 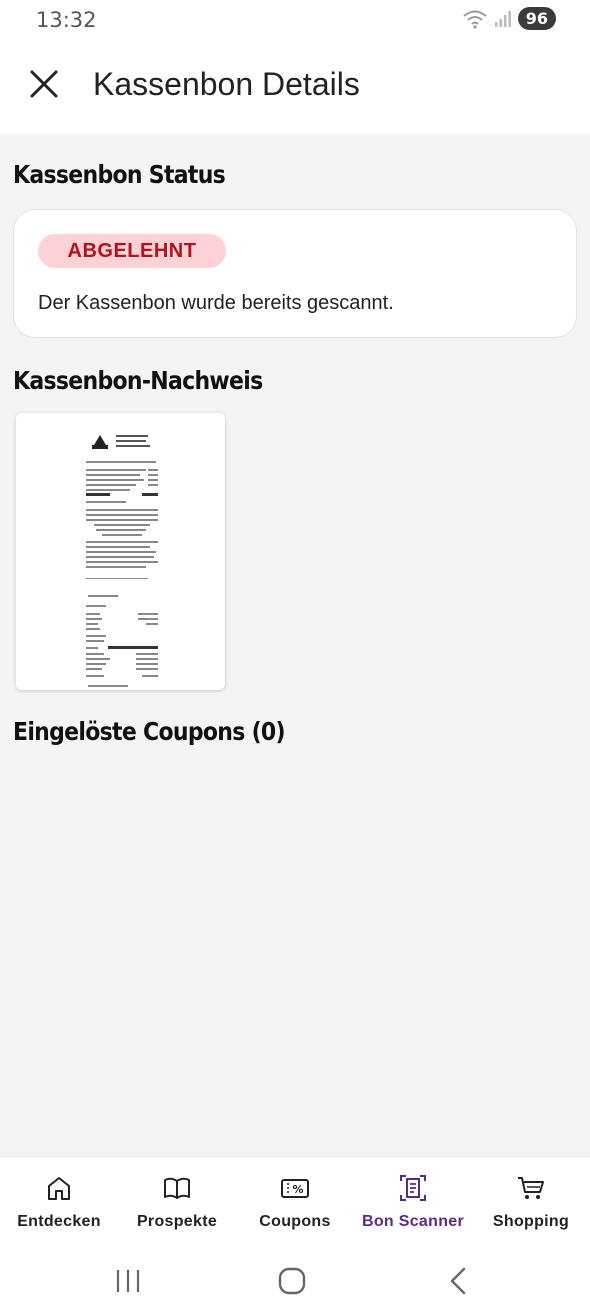 What do you see at coordinates (122, 561) in the screenshot?
I see `receipt-preview` at bounding box center [122, 561].